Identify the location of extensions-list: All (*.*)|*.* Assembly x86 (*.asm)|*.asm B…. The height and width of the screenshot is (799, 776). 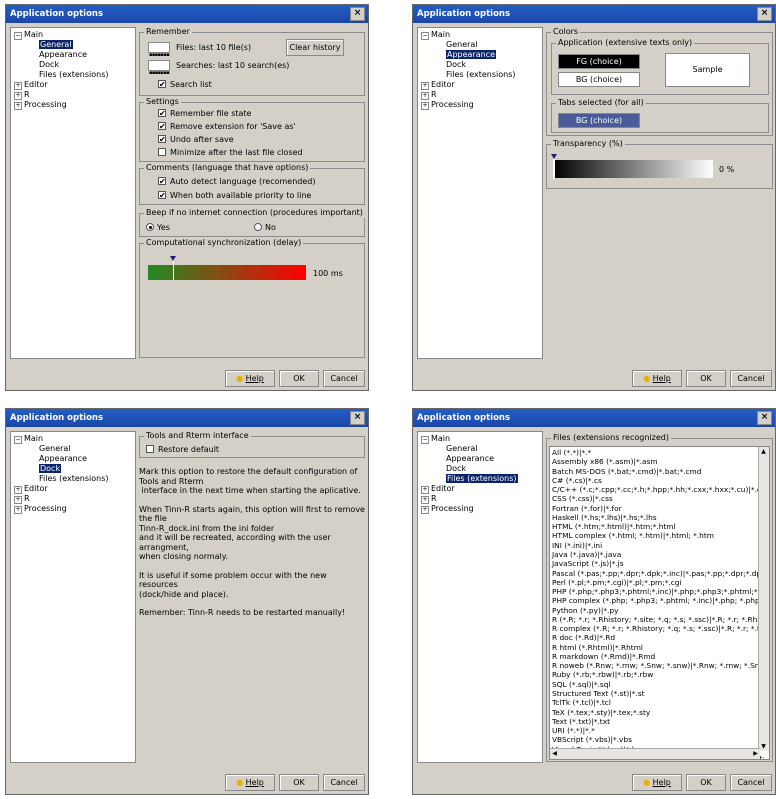
(659, 603).